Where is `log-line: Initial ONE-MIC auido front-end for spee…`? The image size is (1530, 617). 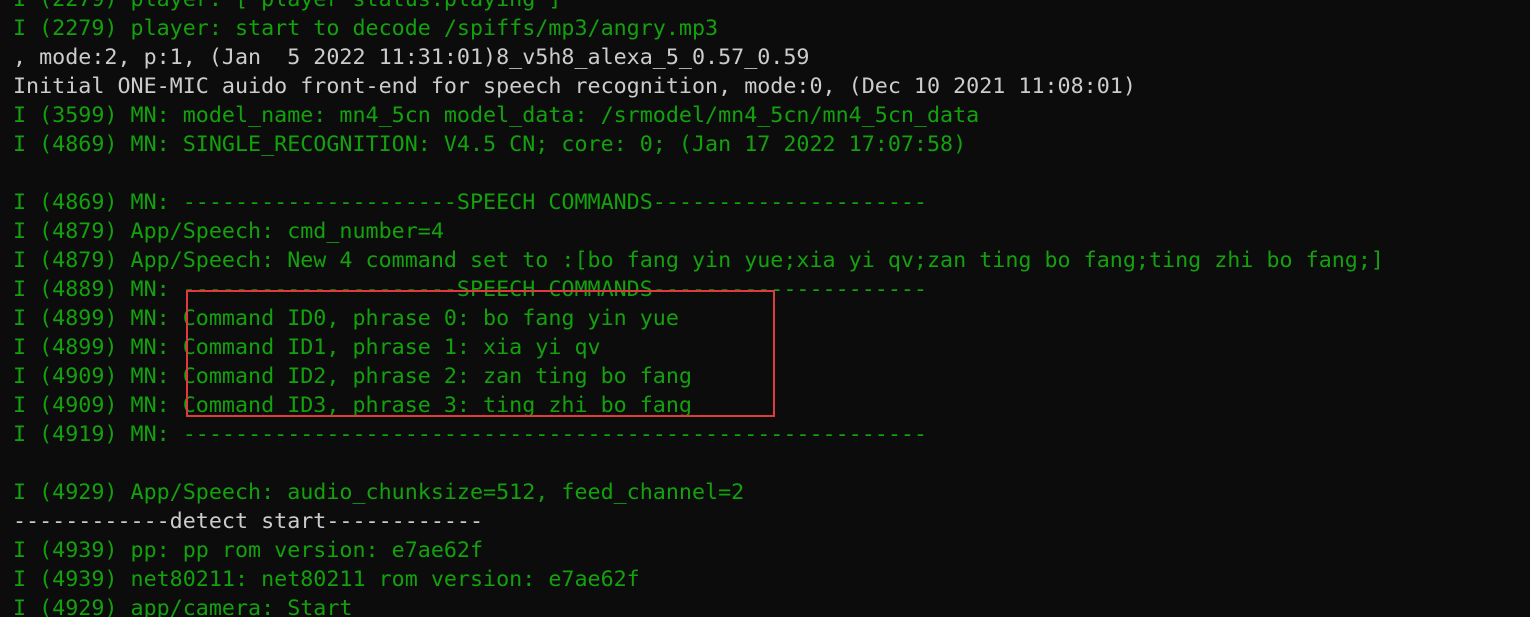 log-line: Initial ONE-MIC auido front-end for spee… is located at coordinates (574, 86).